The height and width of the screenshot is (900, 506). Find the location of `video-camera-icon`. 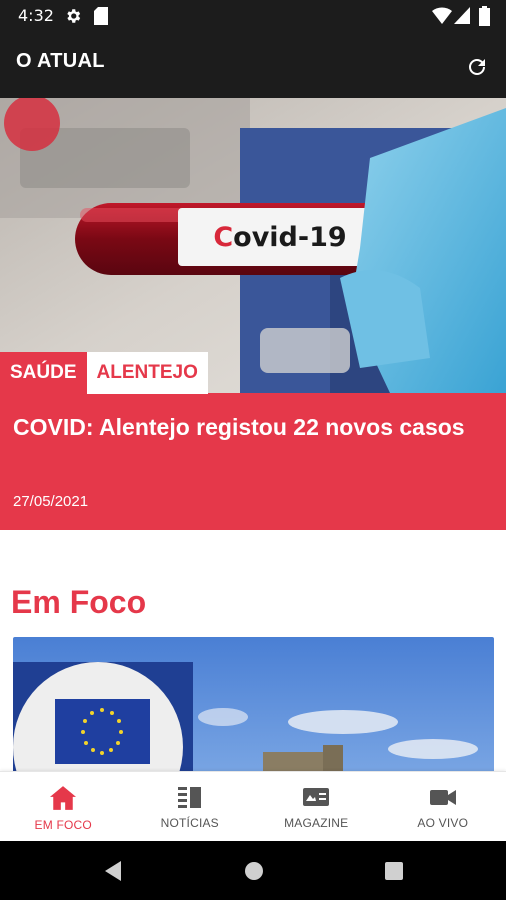

video-camera-icon is located at coordinates (442, 797).